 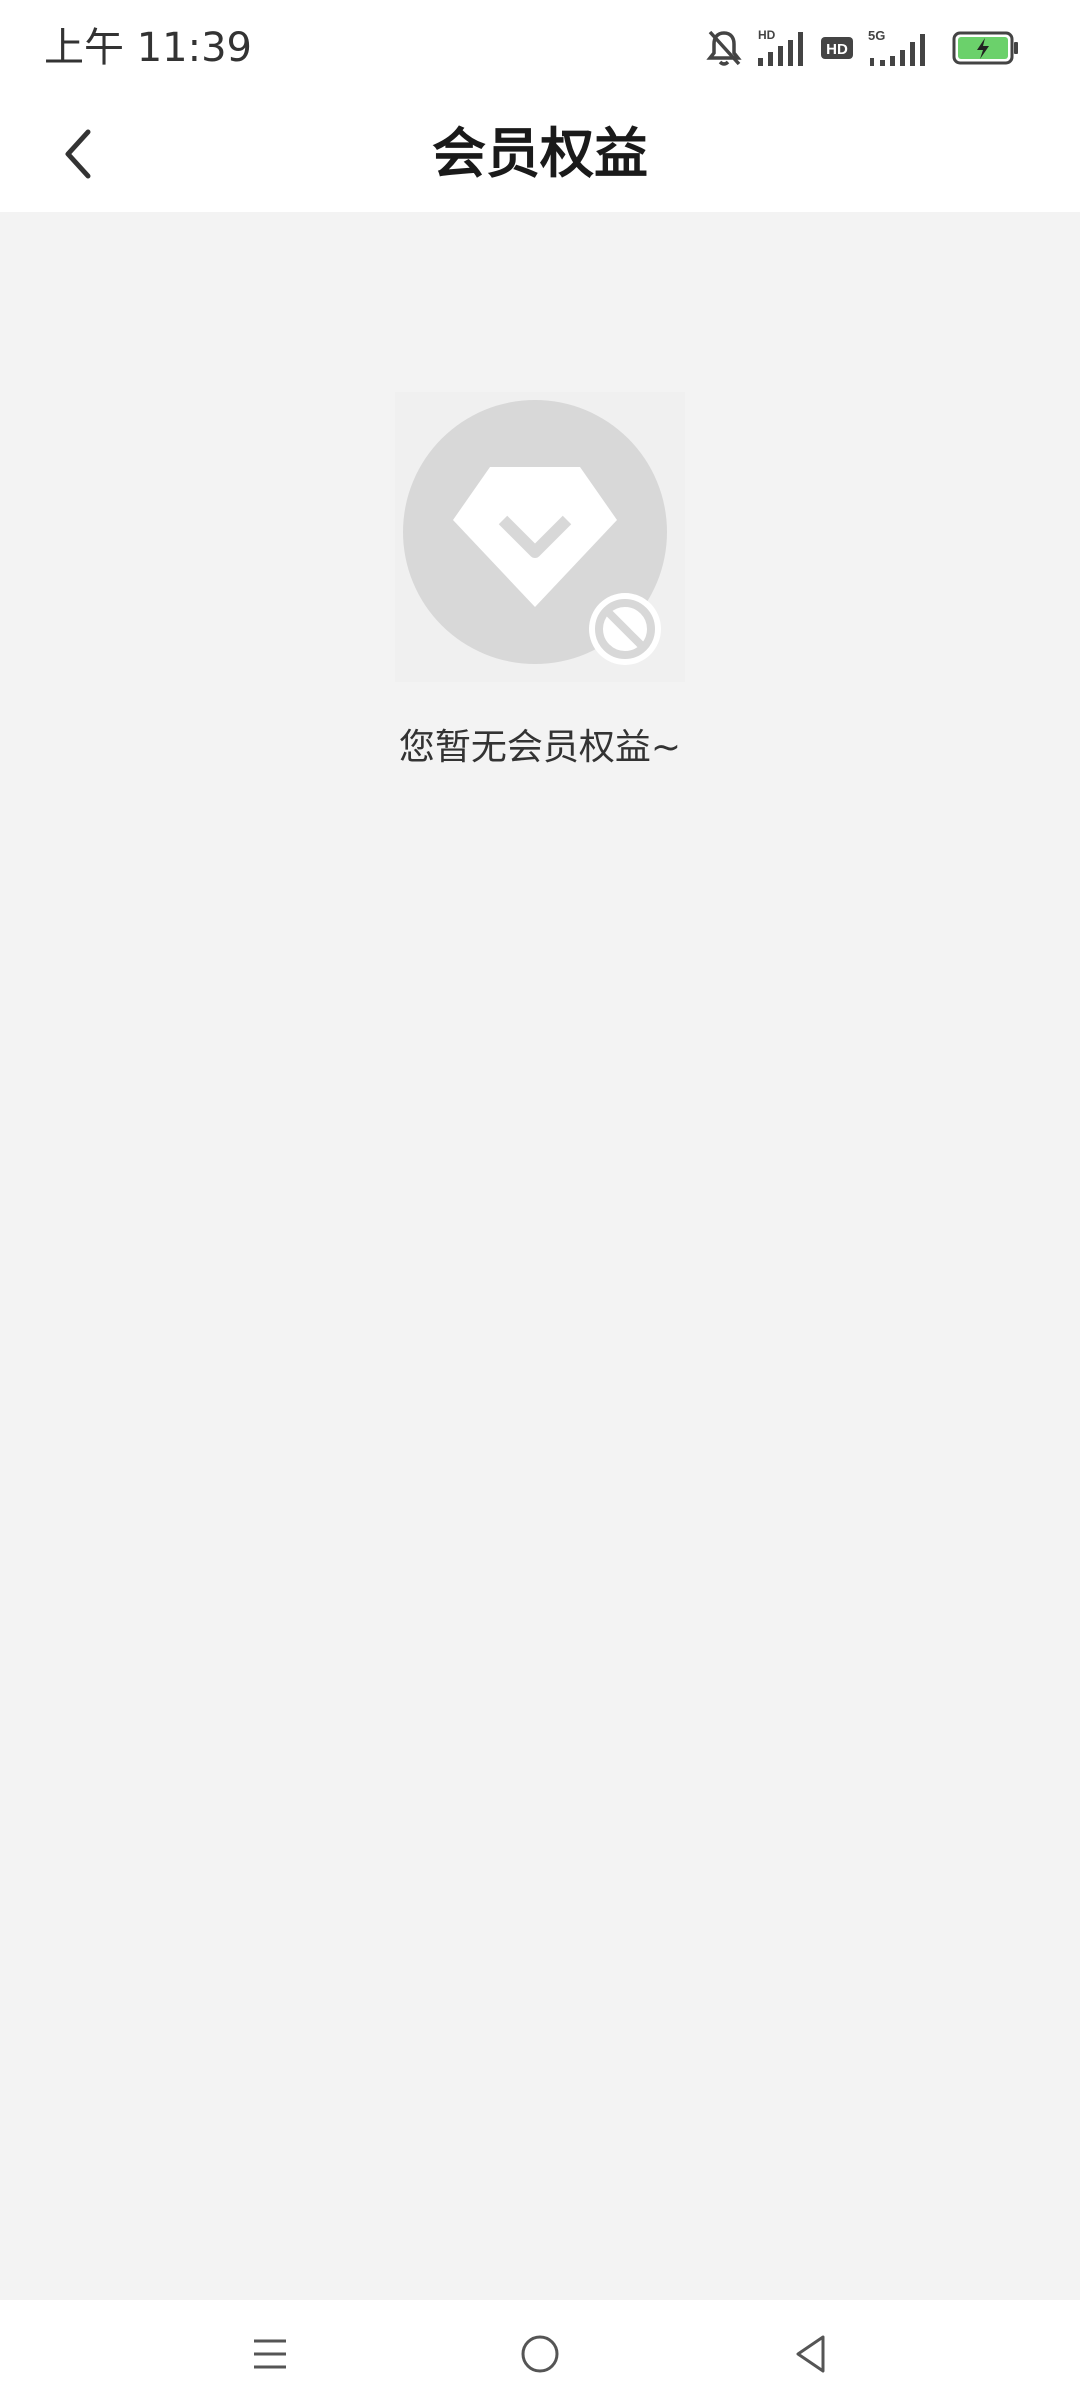 I want to click on nav-home-button, so click(x=540, y=2354).